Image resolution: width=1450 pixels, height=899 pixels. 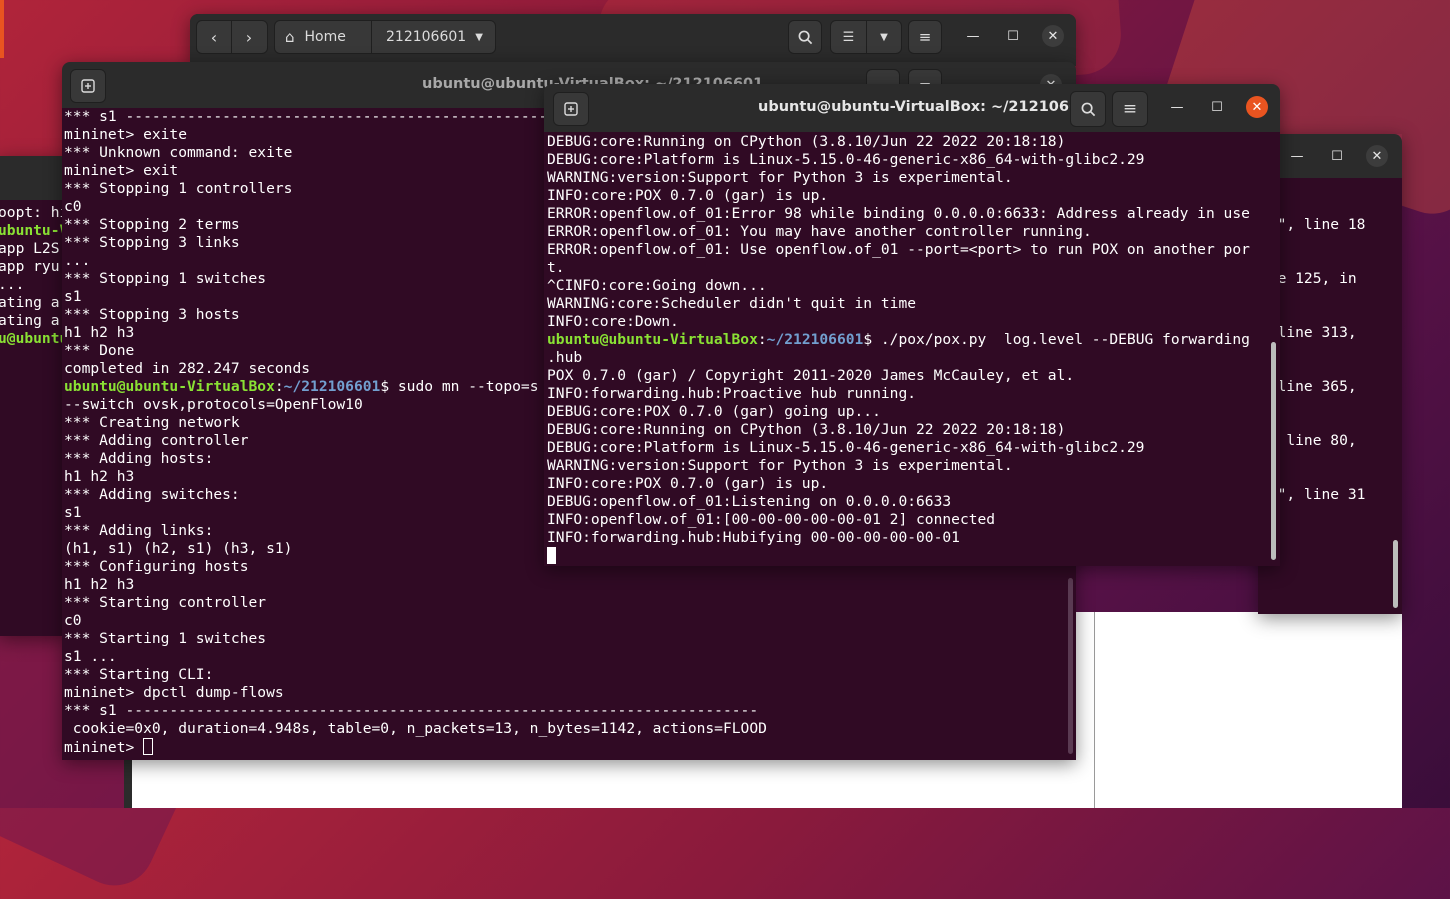 What do you see at coordinates (165, 638) in the screenshot?
I see `terminal-line: *** Starting 1 switches` at bounding box center [165, 638].